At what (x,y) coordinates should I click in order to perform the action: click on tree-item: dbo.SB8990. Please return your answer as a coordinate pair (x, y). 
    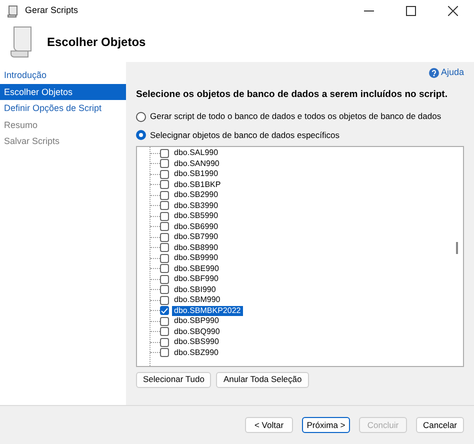
    Looking at the image, I should click on (196, 247).